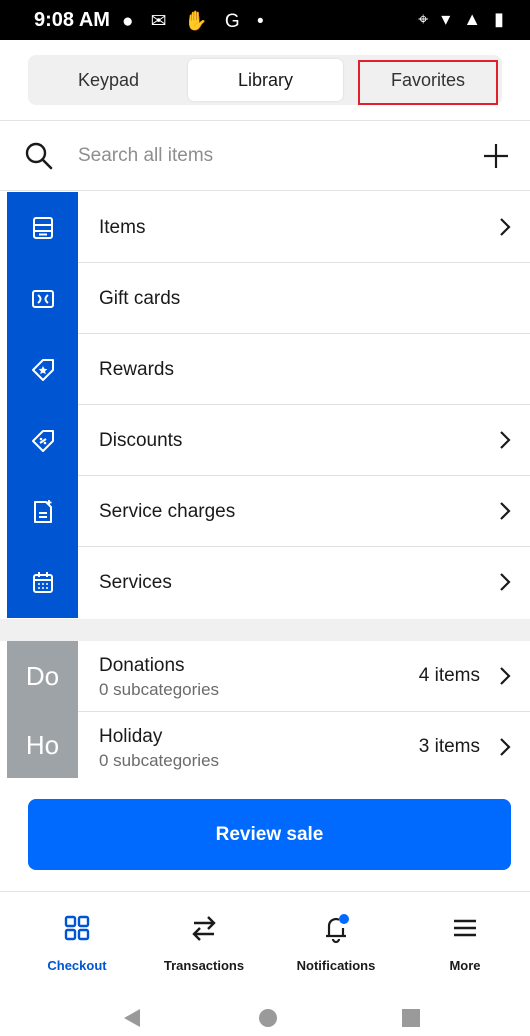  Describe the element at coordinates (204, 928) in the screenshot. I see `transactions-arrows-icon` at that location.